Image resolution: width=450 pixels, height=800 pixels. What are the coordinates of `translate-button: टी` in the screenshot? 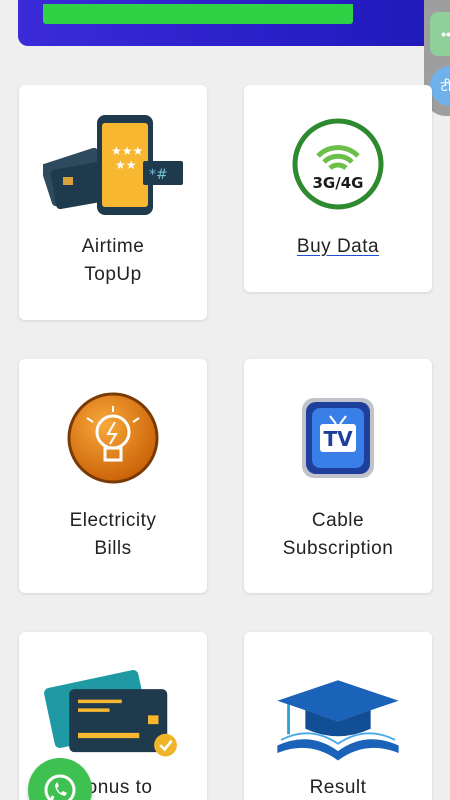 It's located at (440, 86).